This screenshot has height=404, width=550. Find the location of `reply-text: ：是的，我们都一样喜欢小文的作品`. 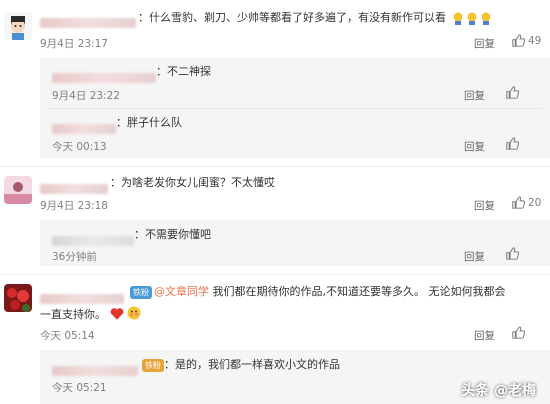

reply-text: ：是的，我们都一样喜欢小文的作品 is located at coordinates (252, 364).